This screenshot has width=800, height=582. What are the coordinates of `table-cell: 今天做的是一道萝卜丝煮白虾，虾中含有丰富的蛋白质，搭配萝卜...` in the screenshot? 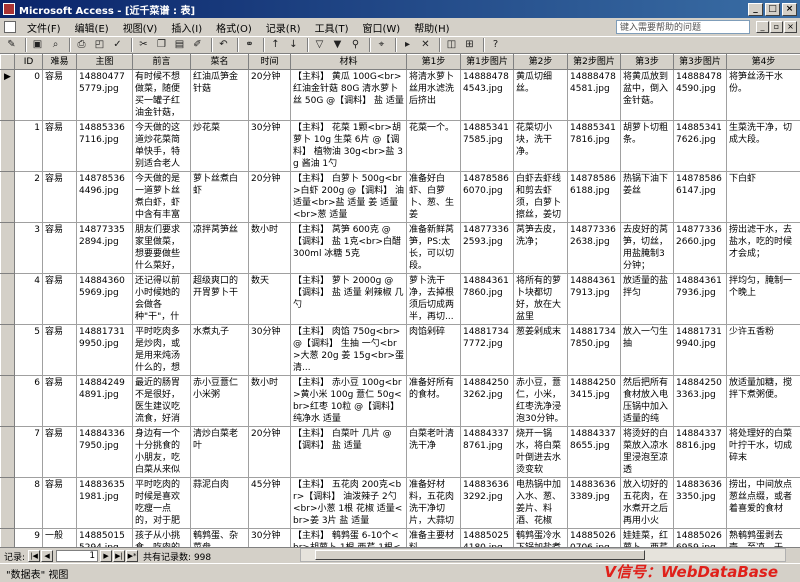 It's located at (162, 197).